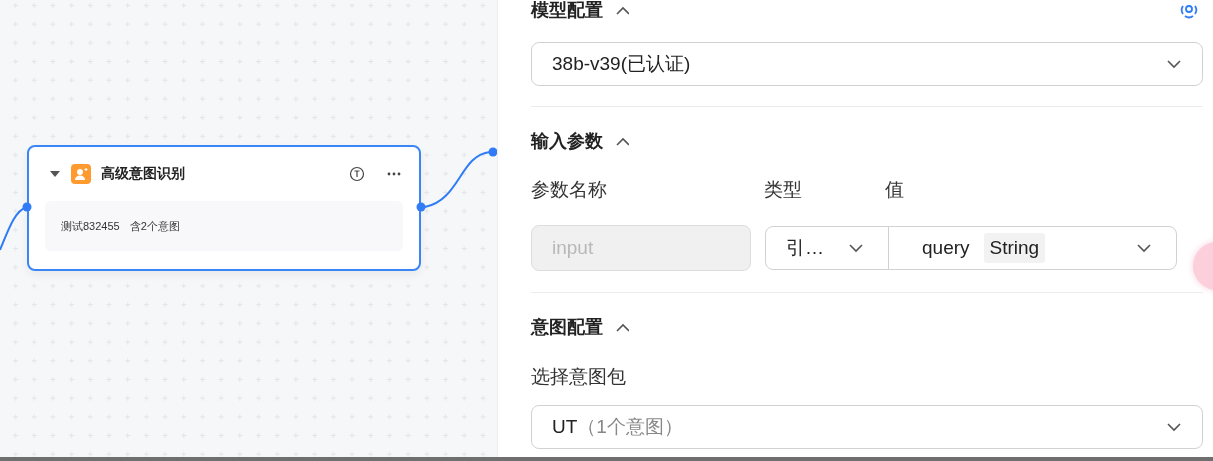  What do you see at coordinates (579, 377) in the screenshot?
I see `field-label: 选择意图包` at bounding box center [579, 377].